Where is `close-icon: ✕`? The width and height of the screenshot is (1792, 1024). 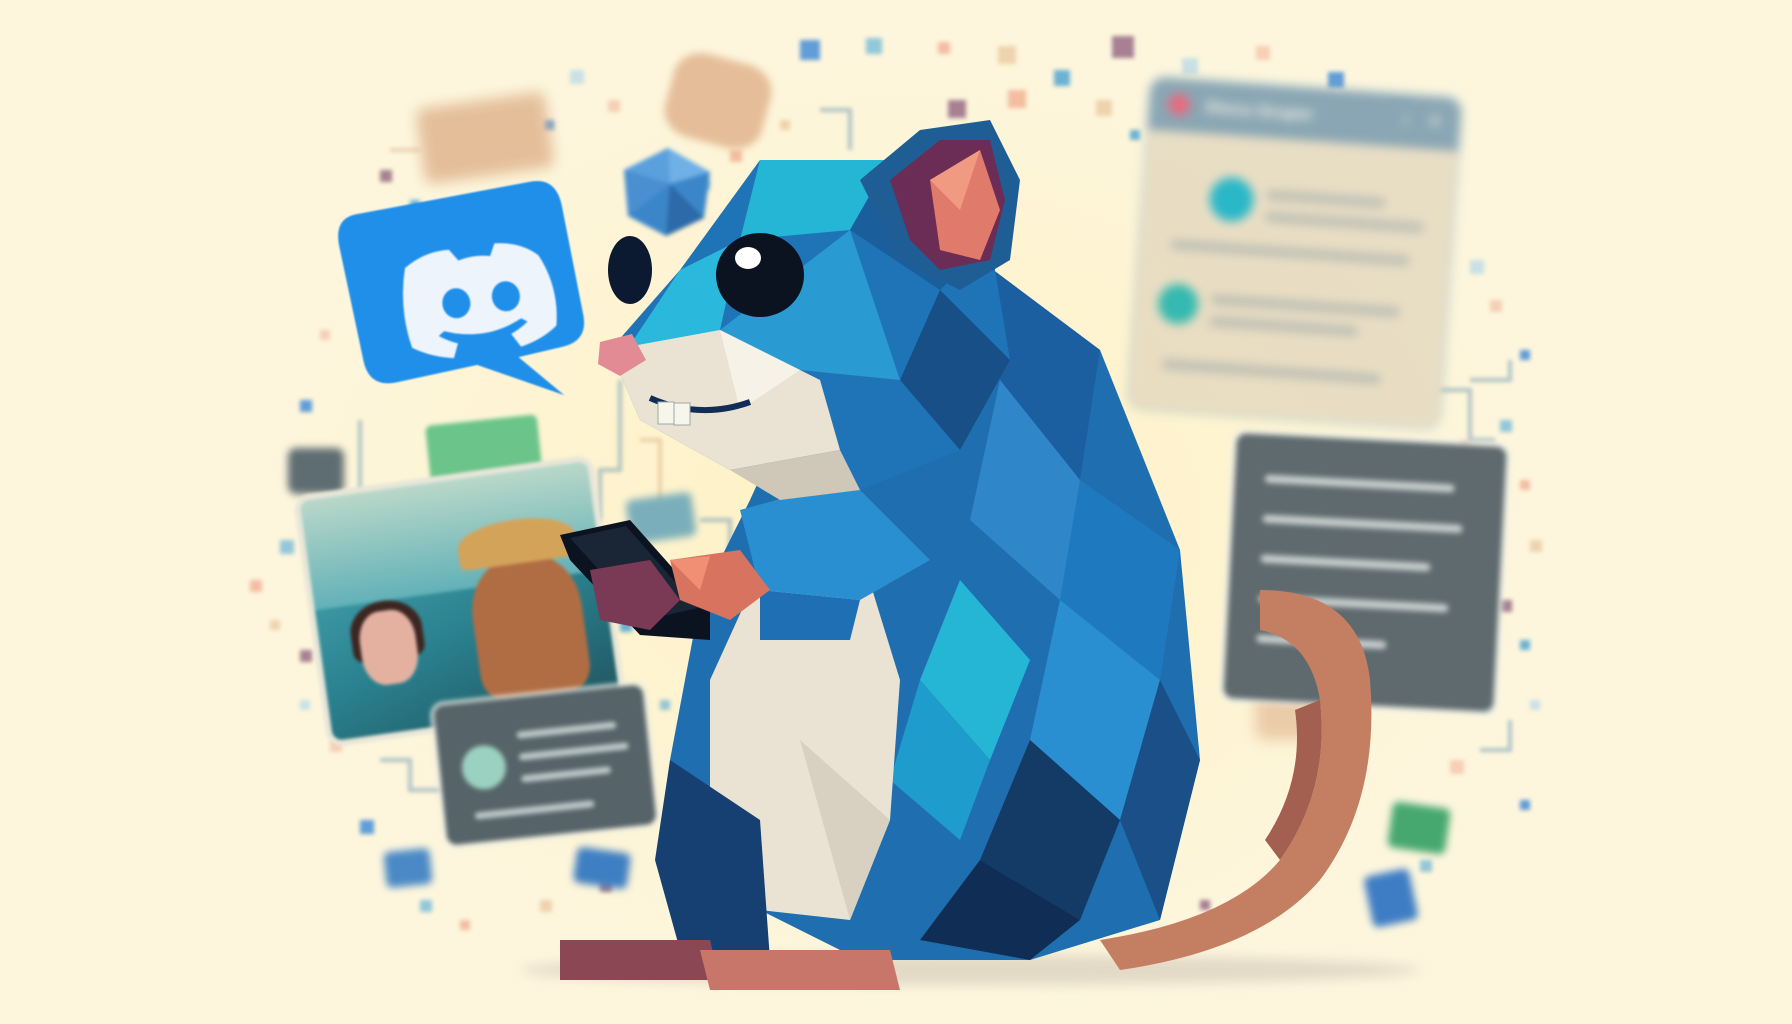 close-icon: ✕ is located at coordinates (1435, 122).